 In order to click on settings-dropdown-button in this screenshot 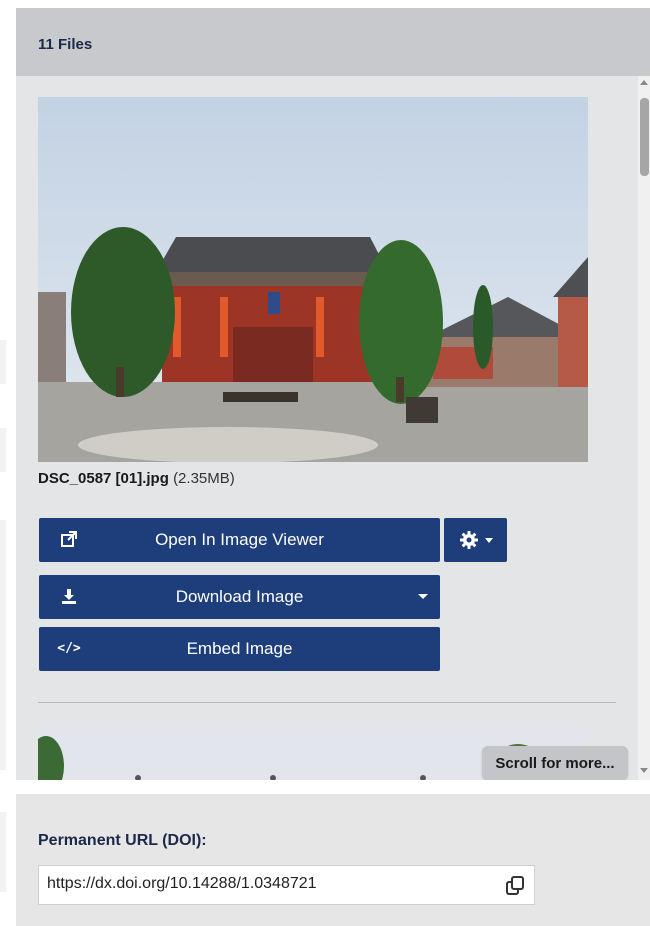, I will do `click(475, 540)`.